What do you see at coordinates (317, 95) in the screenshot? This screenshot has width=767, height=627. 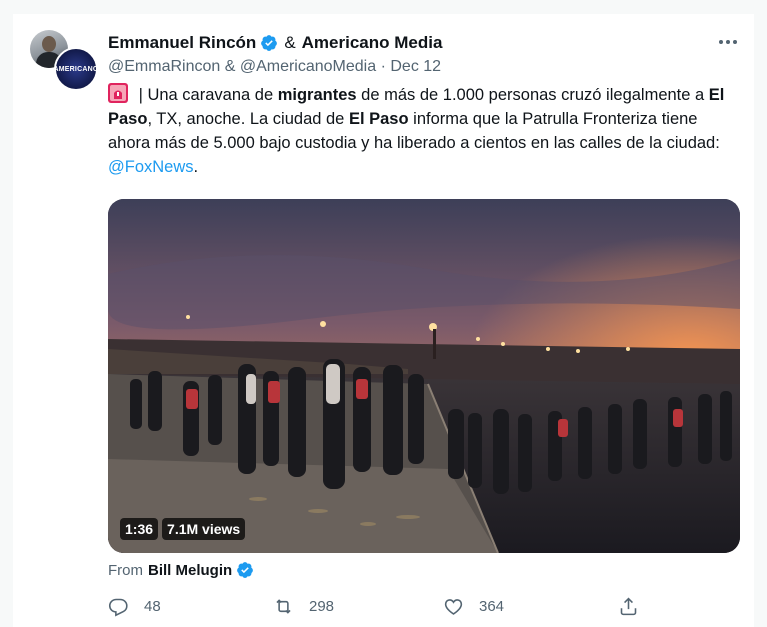 I see `text-bold-migrantes: migrantes` at bounding box center [317, 95].